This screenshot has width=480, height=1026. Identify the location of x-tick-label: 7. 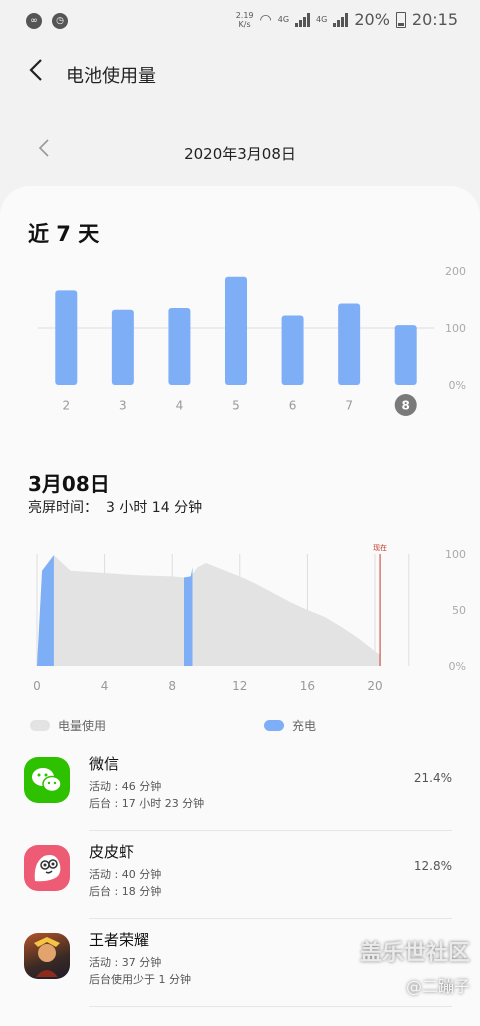
(349, 406).